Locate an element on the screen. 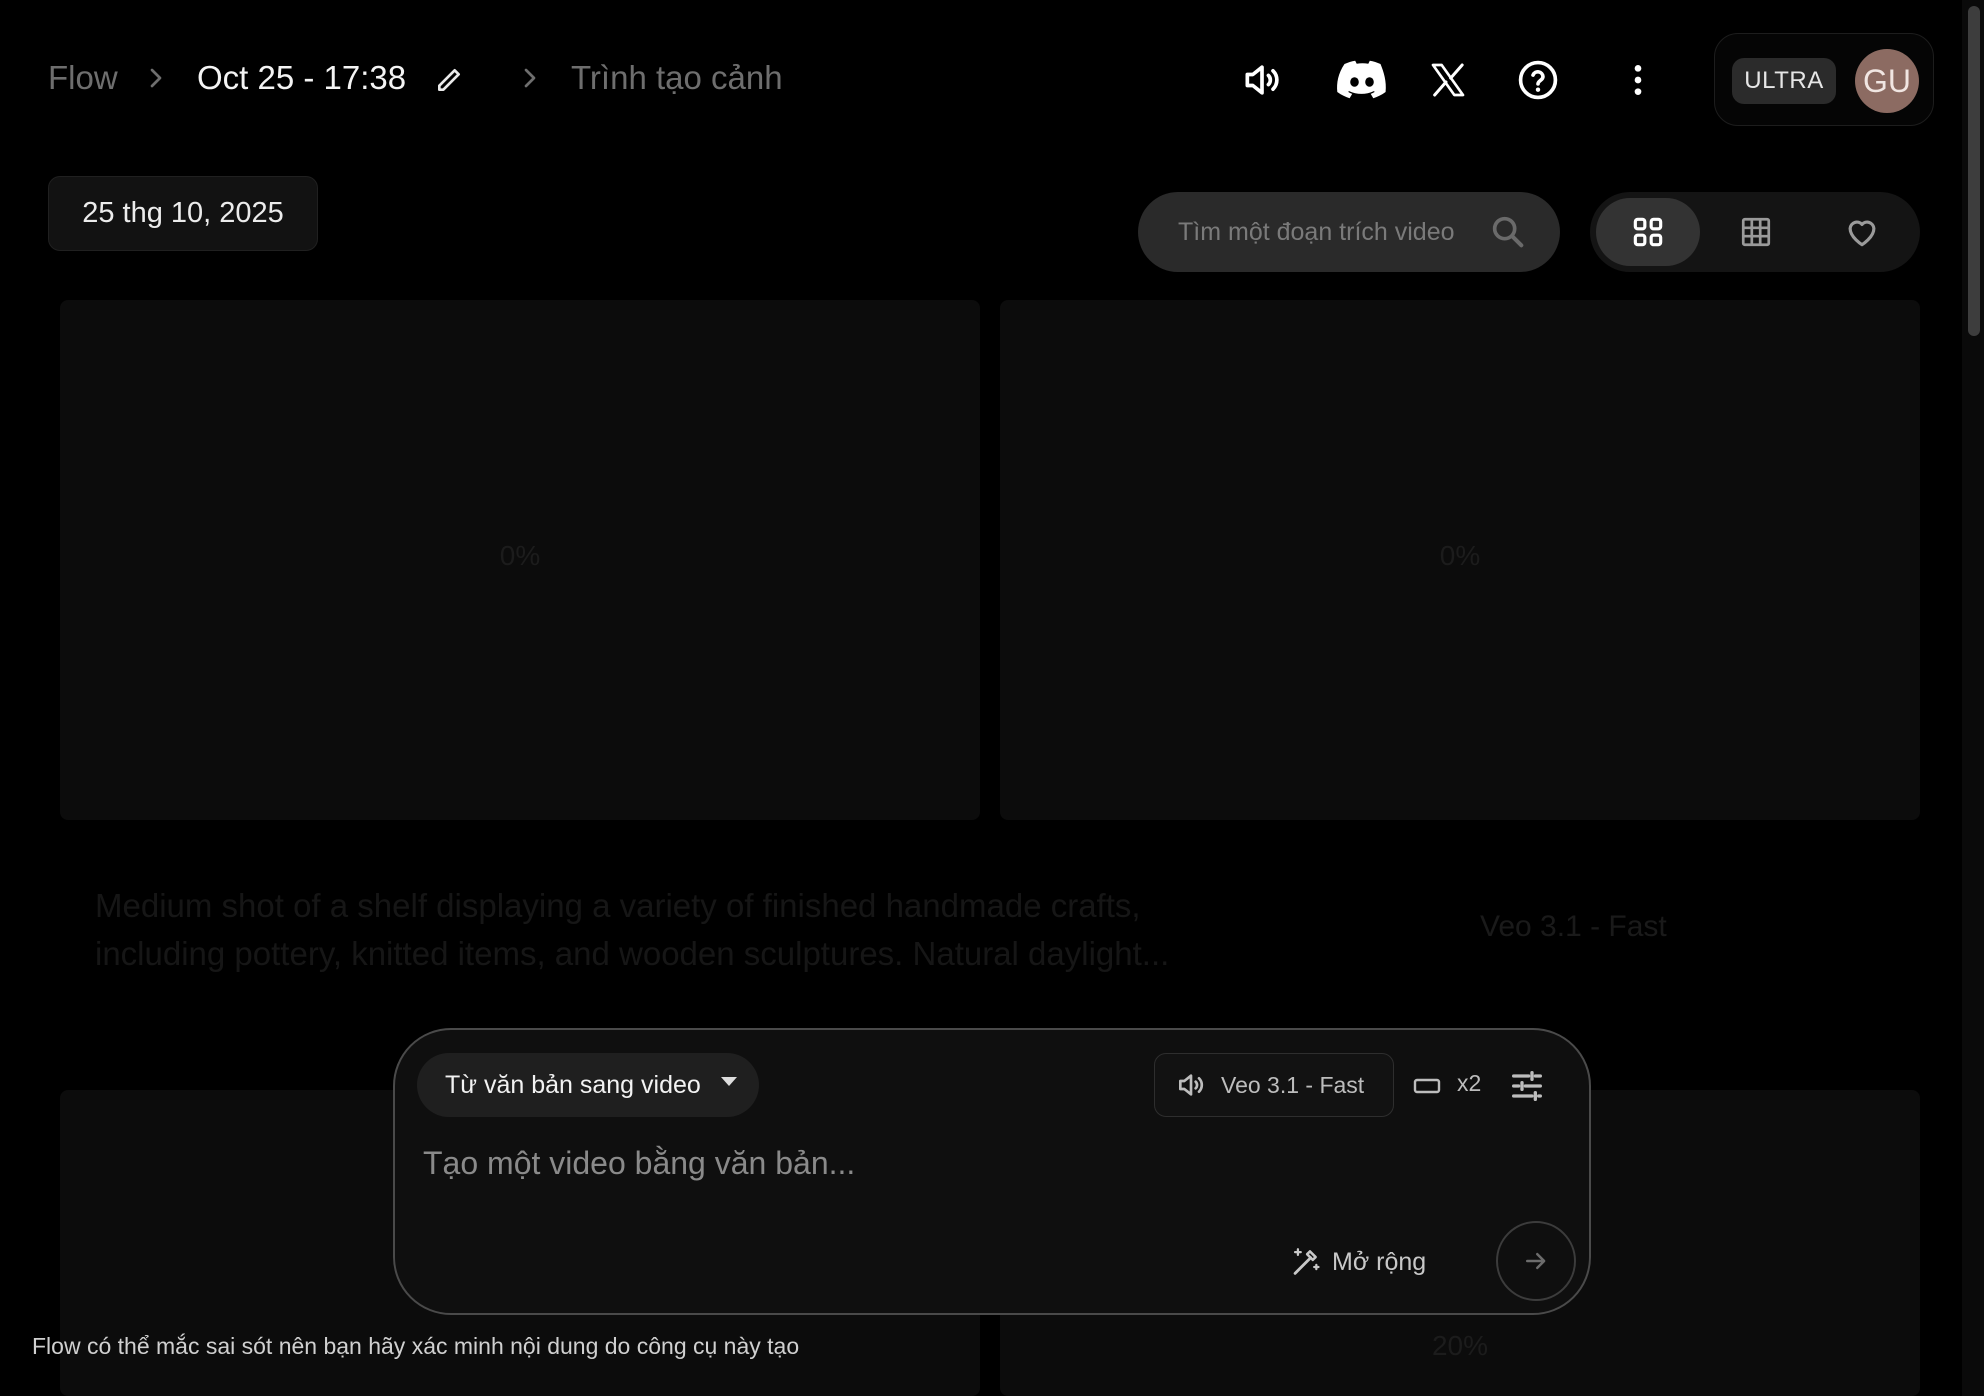 Image resolution: width=1984 pixels, height=1396 pixels. arrow-right-icon is located at coordinates (1536, 1261).